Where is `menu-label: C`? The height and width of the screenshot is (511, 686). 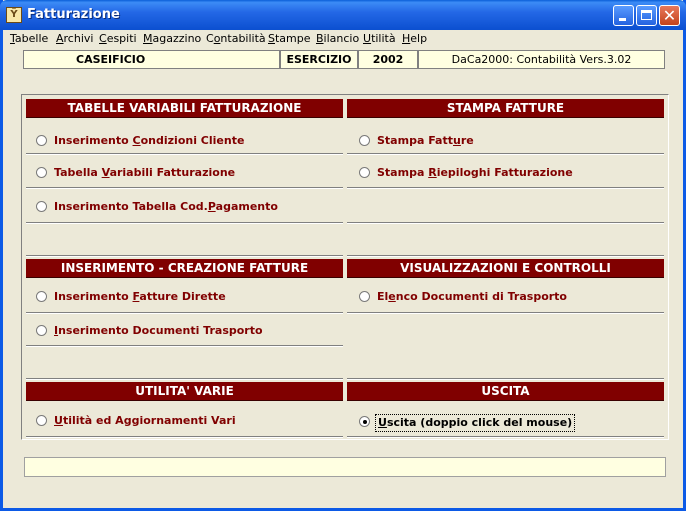 menu-label: C is located at coordinates (210, 38).